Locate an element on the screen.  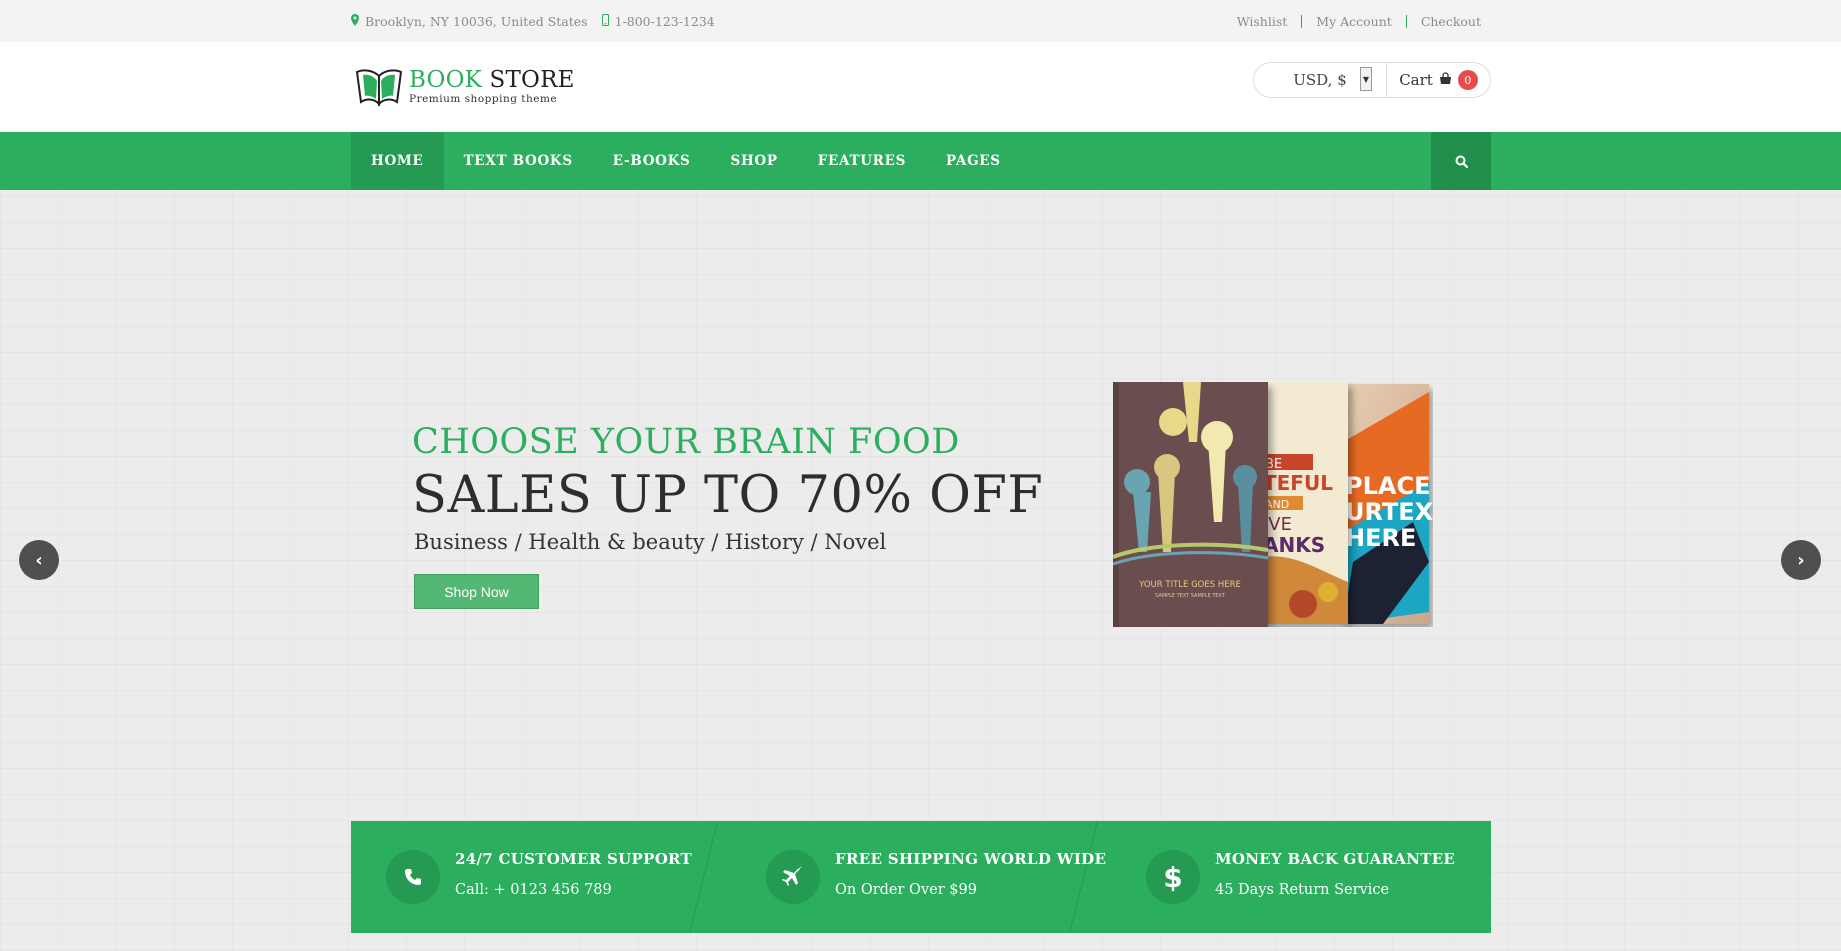
shop-now-button: Shop Now is located at coordinates (476, 591).